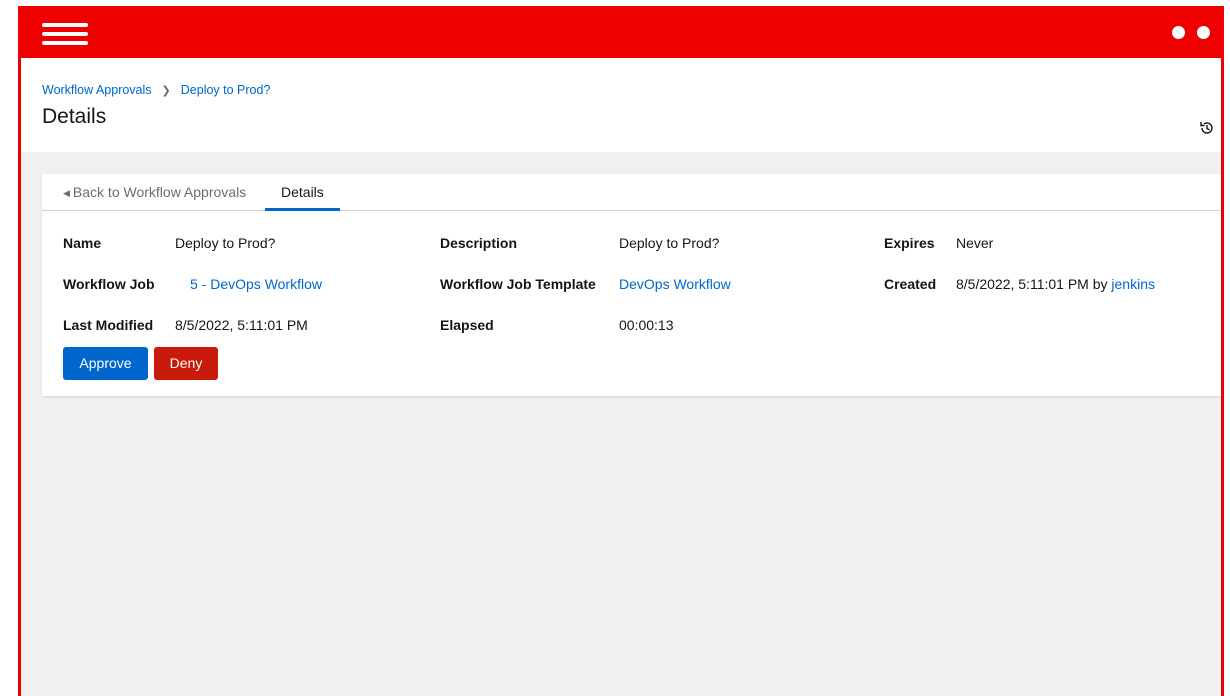 This screenshot has width=1230, height=696. Describe the element at coordinates (105, 363) in the screenshot. I see `approve-button: Approve` at that location.